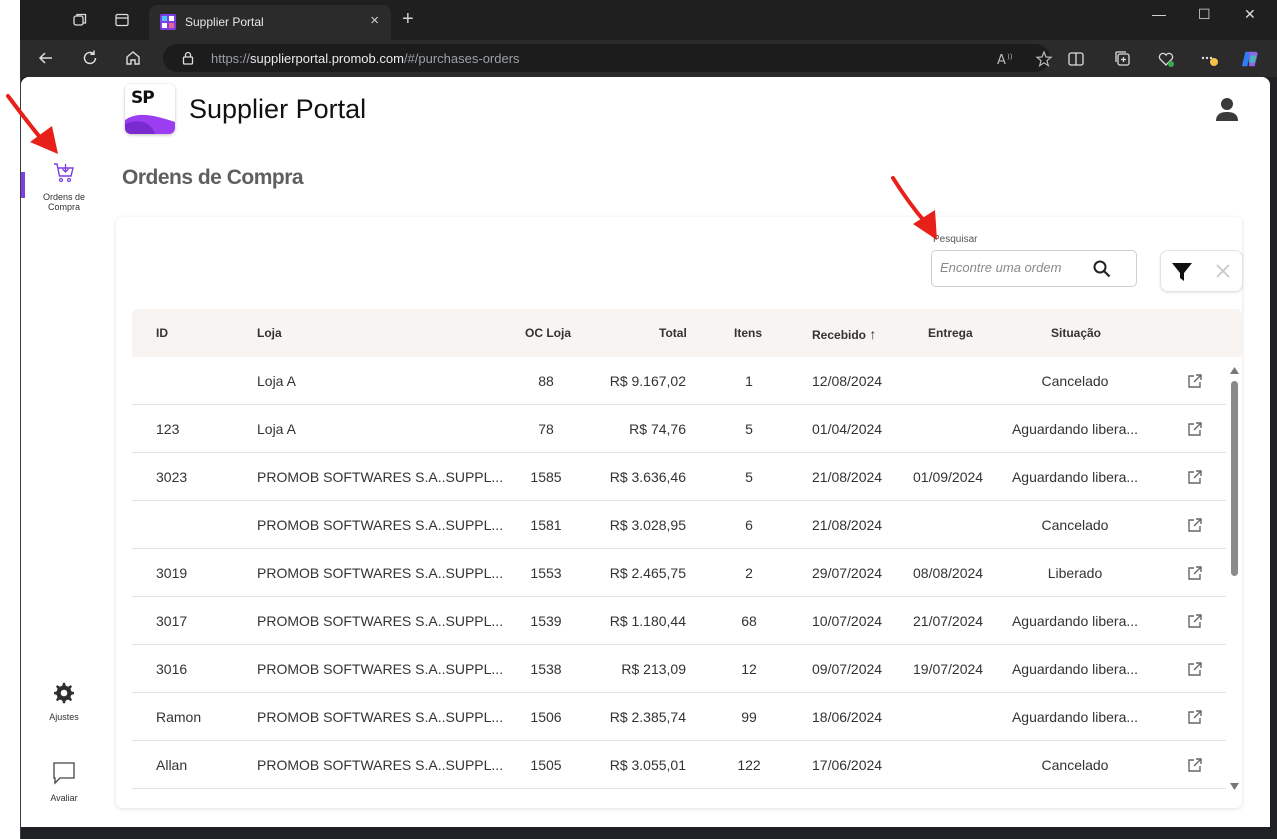 Image resolution: width=1277 pixels, height=839 pixels. I want to click on cell-id: Allan, so click(172, 765).